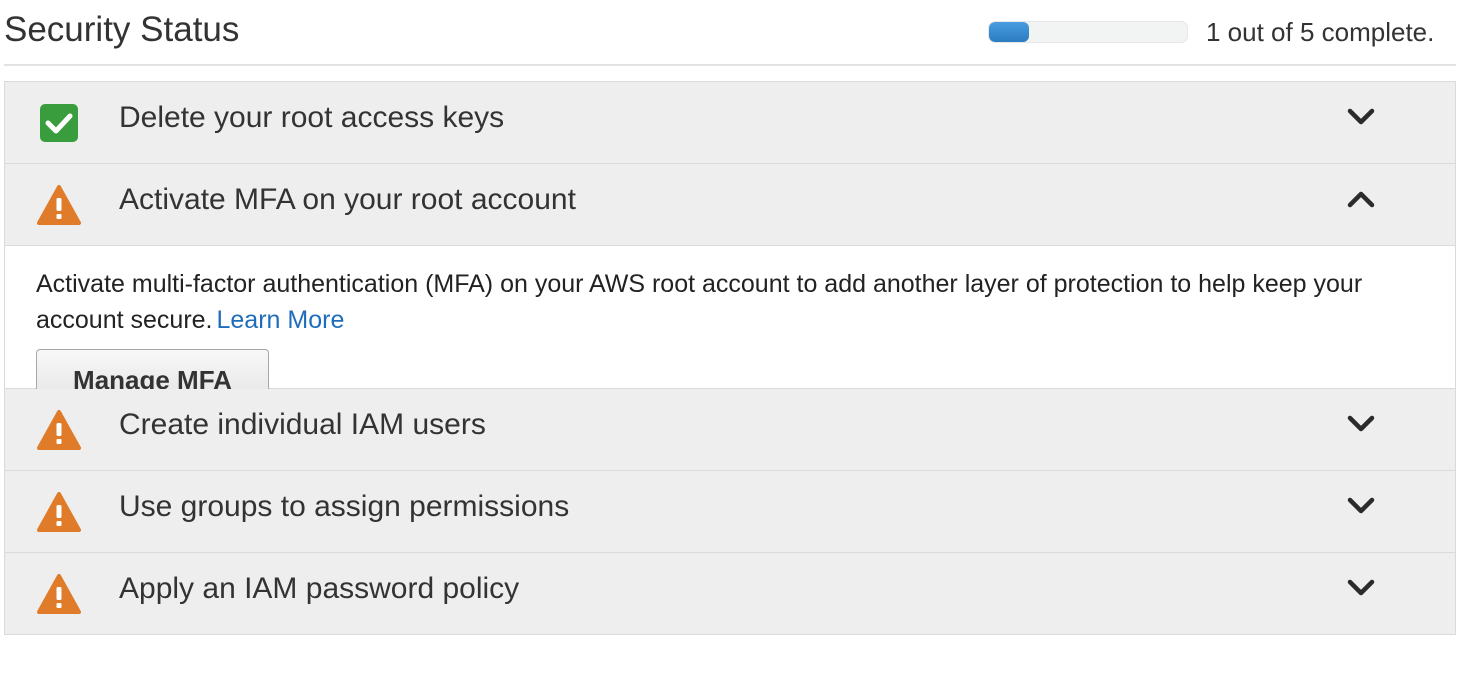  I want to click on learn-more-link: Learn More, so click(281, 320).